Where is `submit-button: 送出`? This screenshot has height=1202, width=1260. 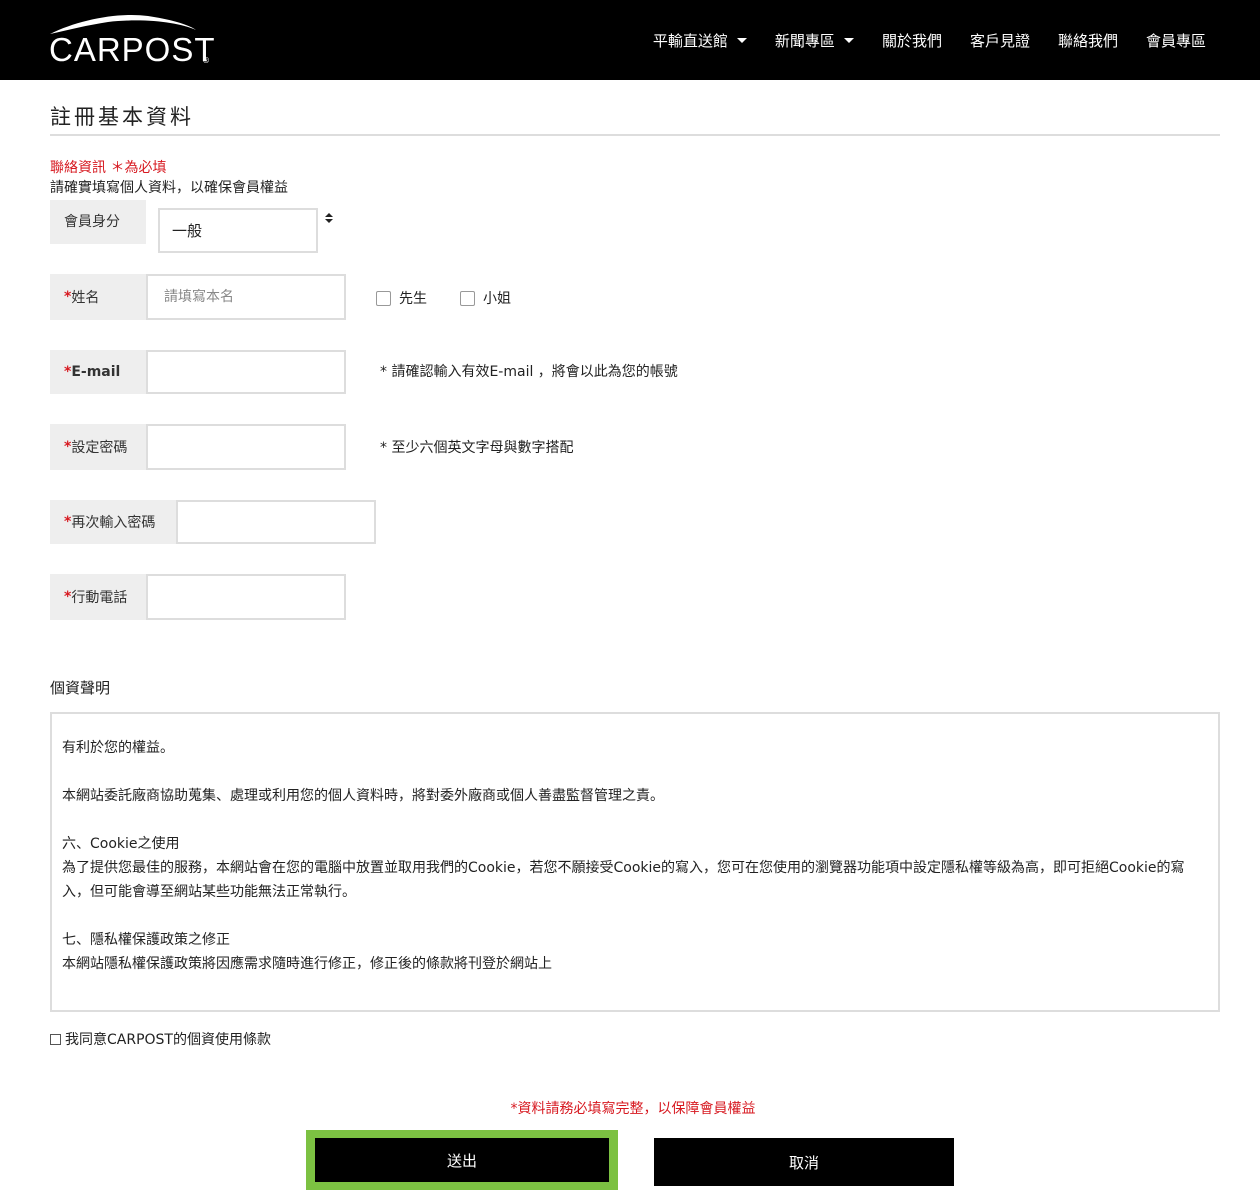
submit-button: 送出 is located at coordinates (462, 1160).